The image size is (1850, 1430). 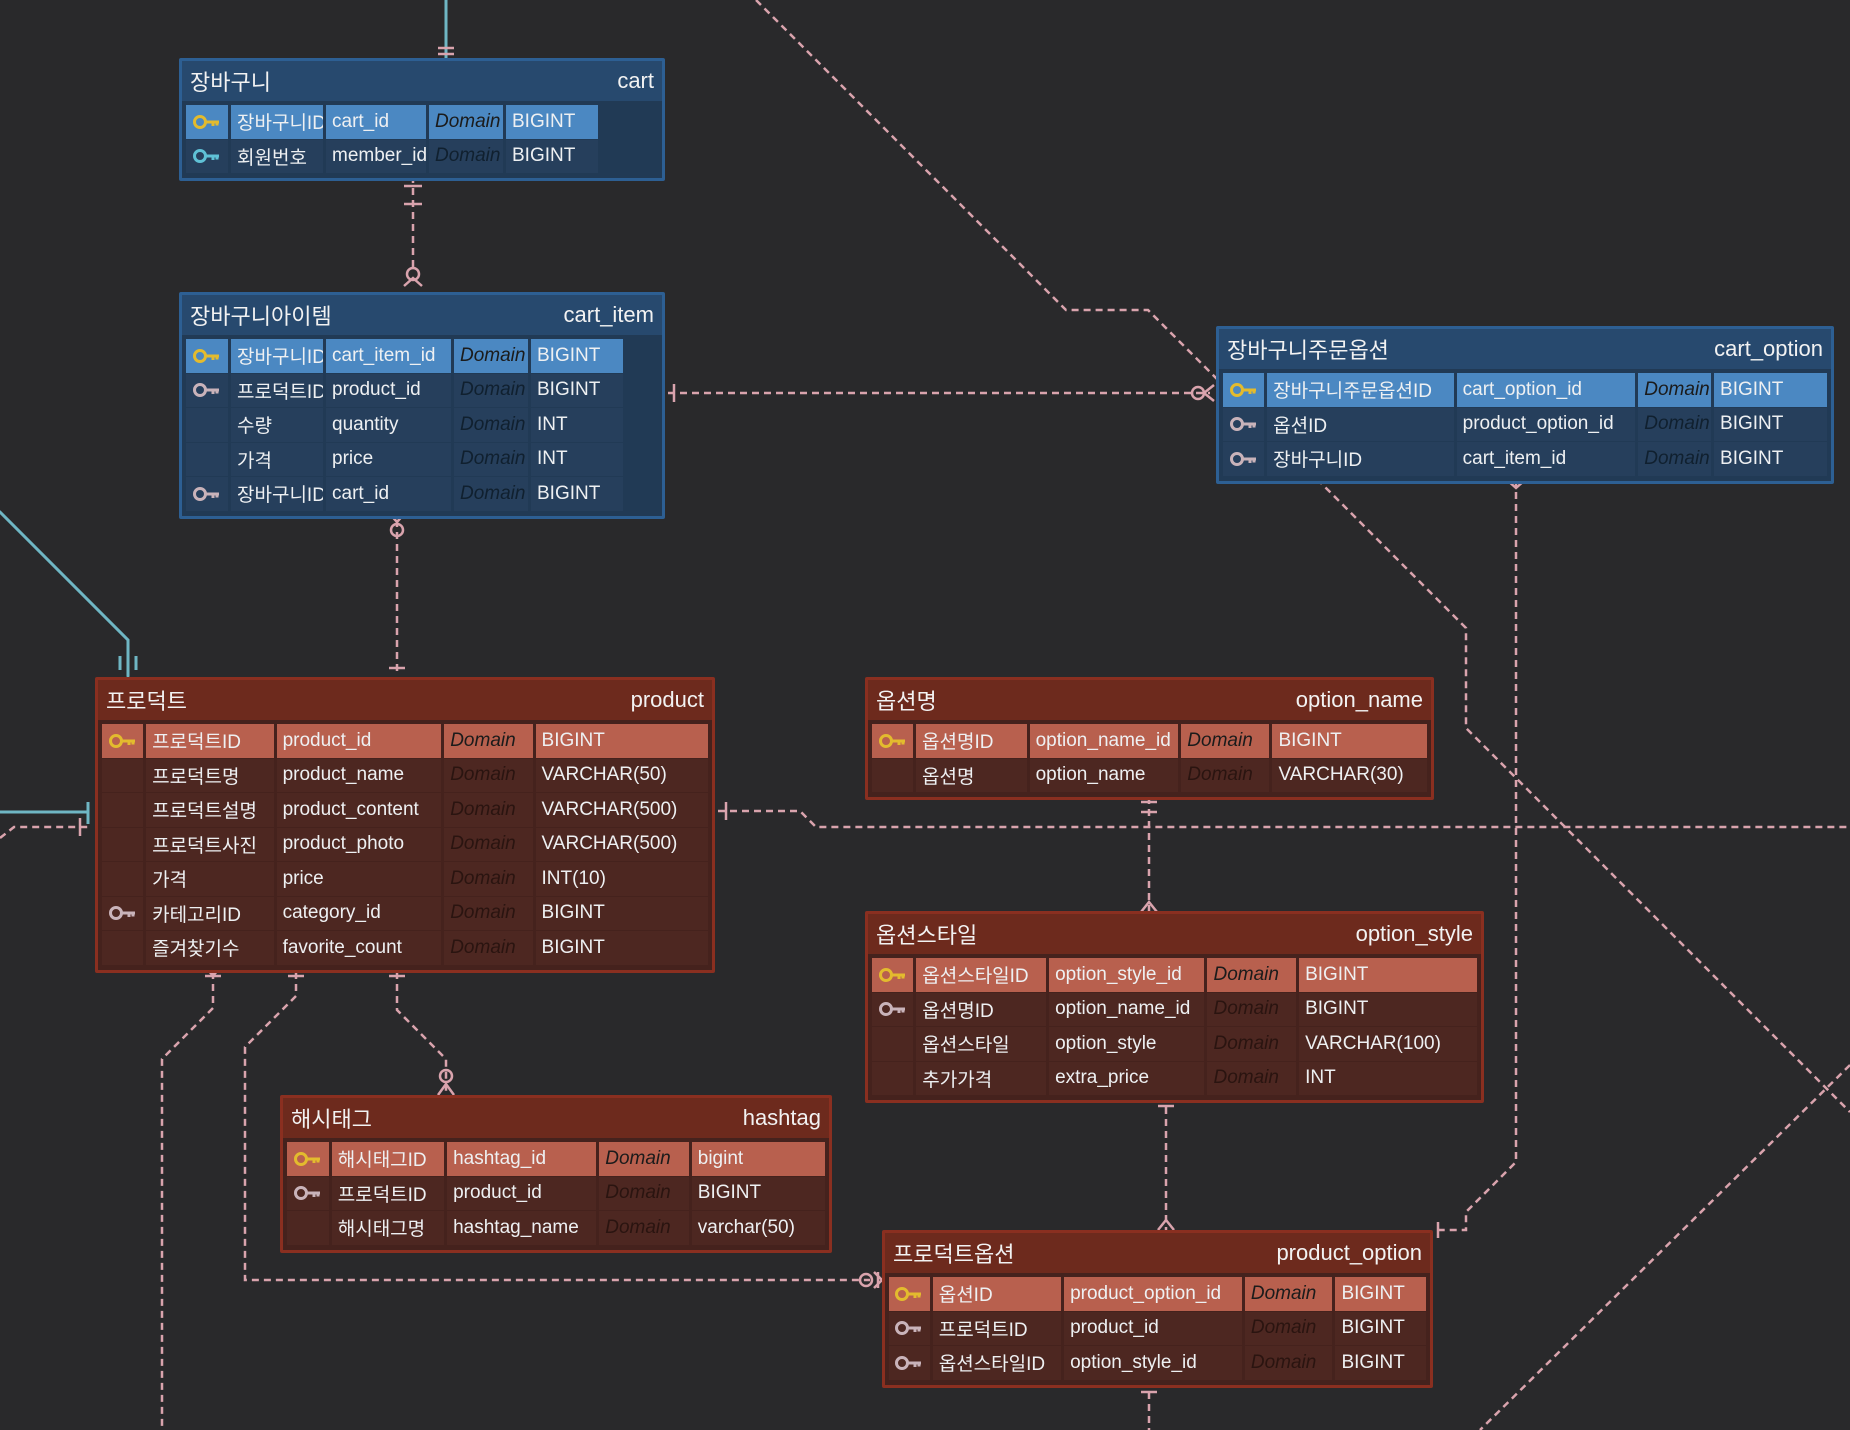 I want to click on column-row: 장바구니주문옵션ID cart_option_id Domain BIGINT, so click(x=1525, y=390).